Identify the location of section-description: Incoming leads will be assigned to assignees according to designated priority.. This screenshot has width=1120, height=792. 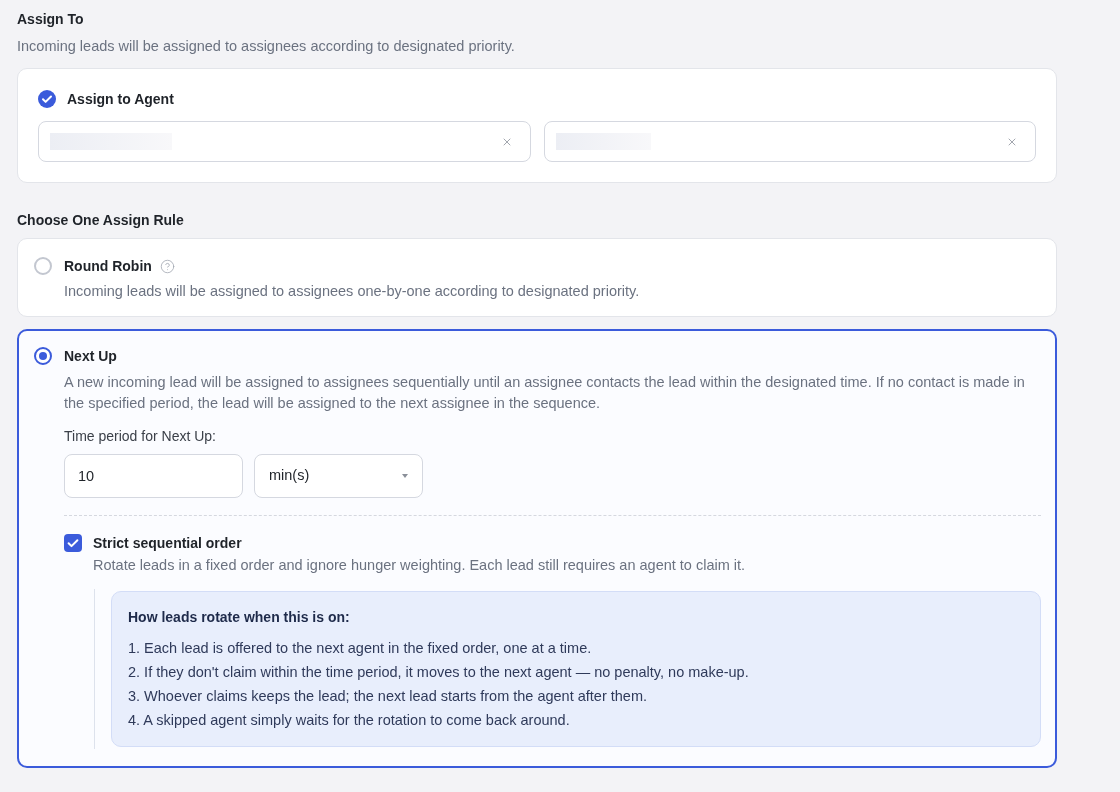
(266, 46).